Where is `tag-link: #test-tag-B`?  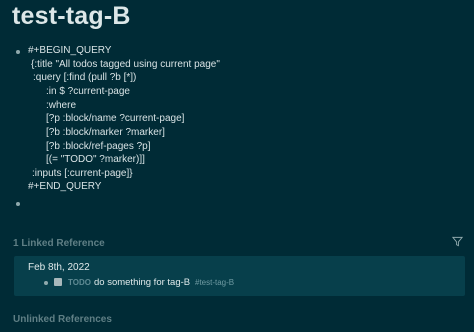
tag-link: #test-tag-B is located at coordinates (214, 282).